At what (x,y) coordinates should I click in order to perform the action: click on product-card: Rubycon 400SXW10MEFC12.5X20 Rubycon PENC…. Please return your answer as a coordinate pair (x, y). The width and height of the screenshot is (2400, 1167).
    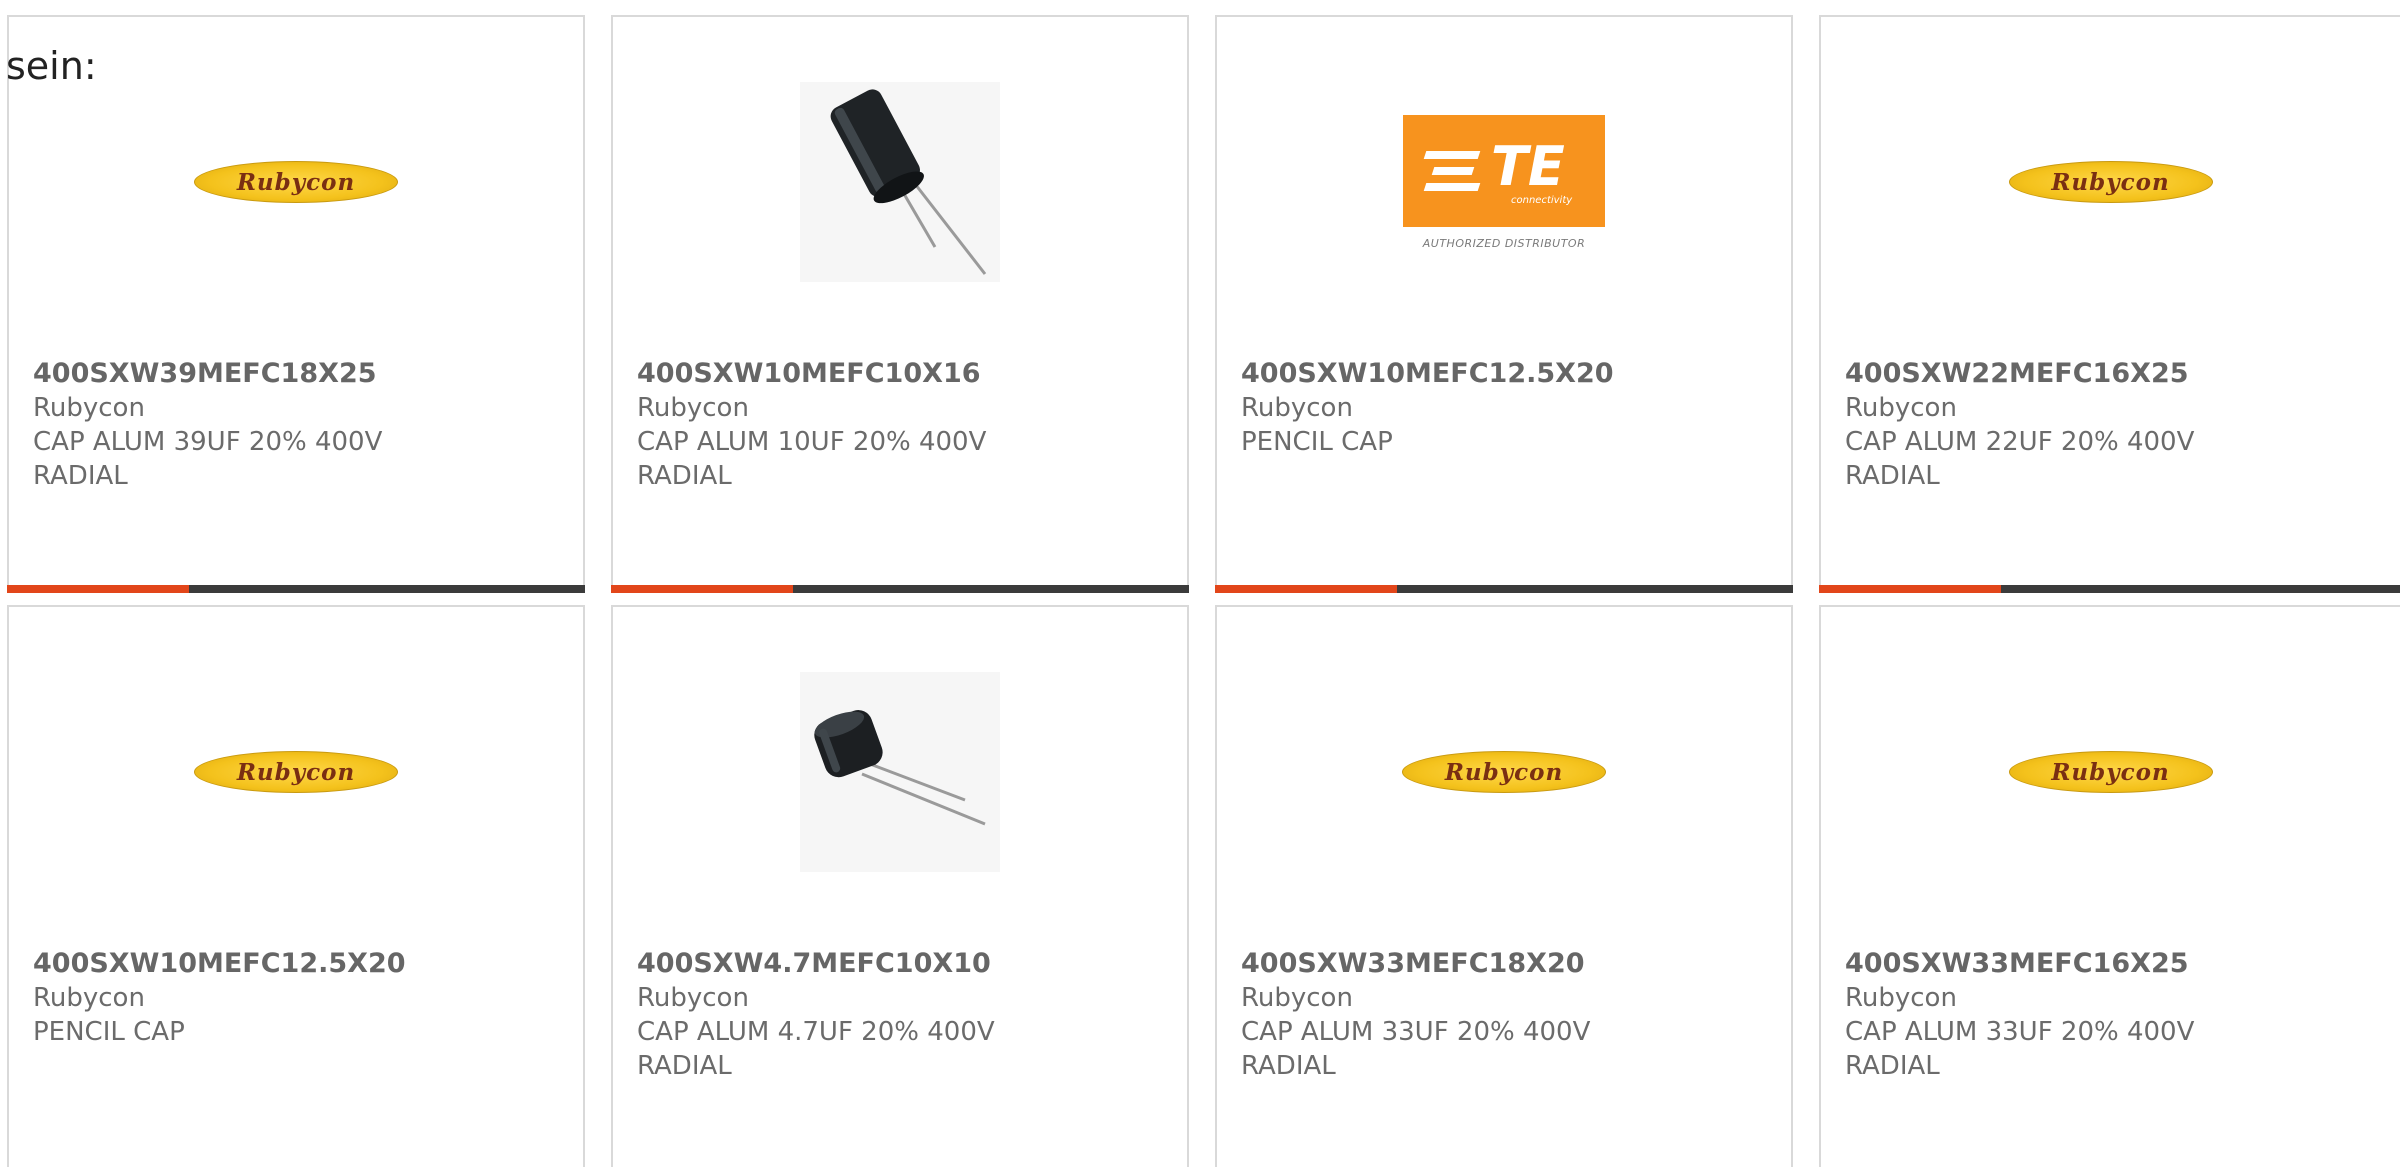
    Looking at the image, I should click on (296, 886).